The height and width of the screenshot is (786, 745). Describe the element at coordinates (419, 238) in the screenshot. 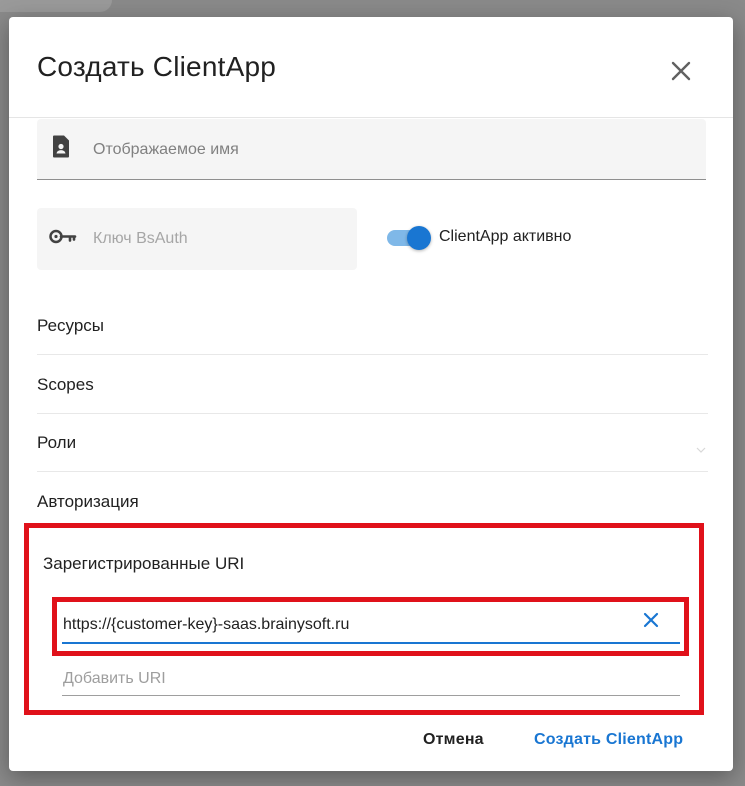

I see `toggle-thumb` at that location.